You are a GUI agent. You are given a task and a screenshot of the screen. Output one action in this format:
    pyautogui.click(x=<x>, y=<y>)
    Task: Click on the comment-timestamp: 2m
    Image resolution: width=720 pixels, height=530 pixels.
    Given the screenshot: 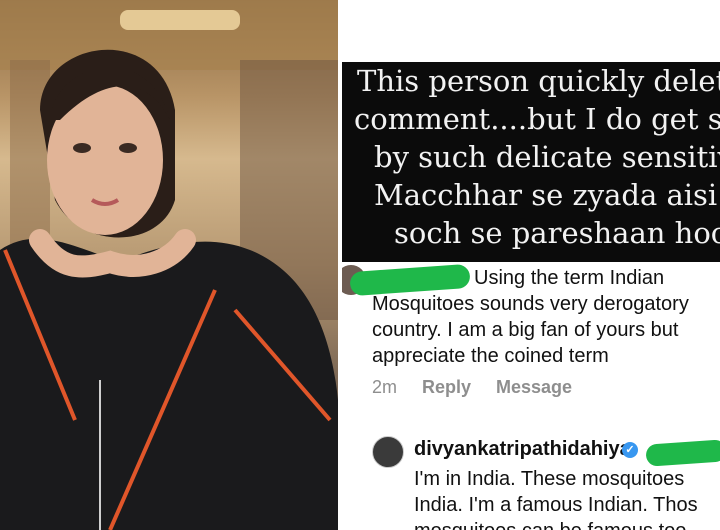 What is the action you would take?
    pyautogui.click(x=385, y=387)
    